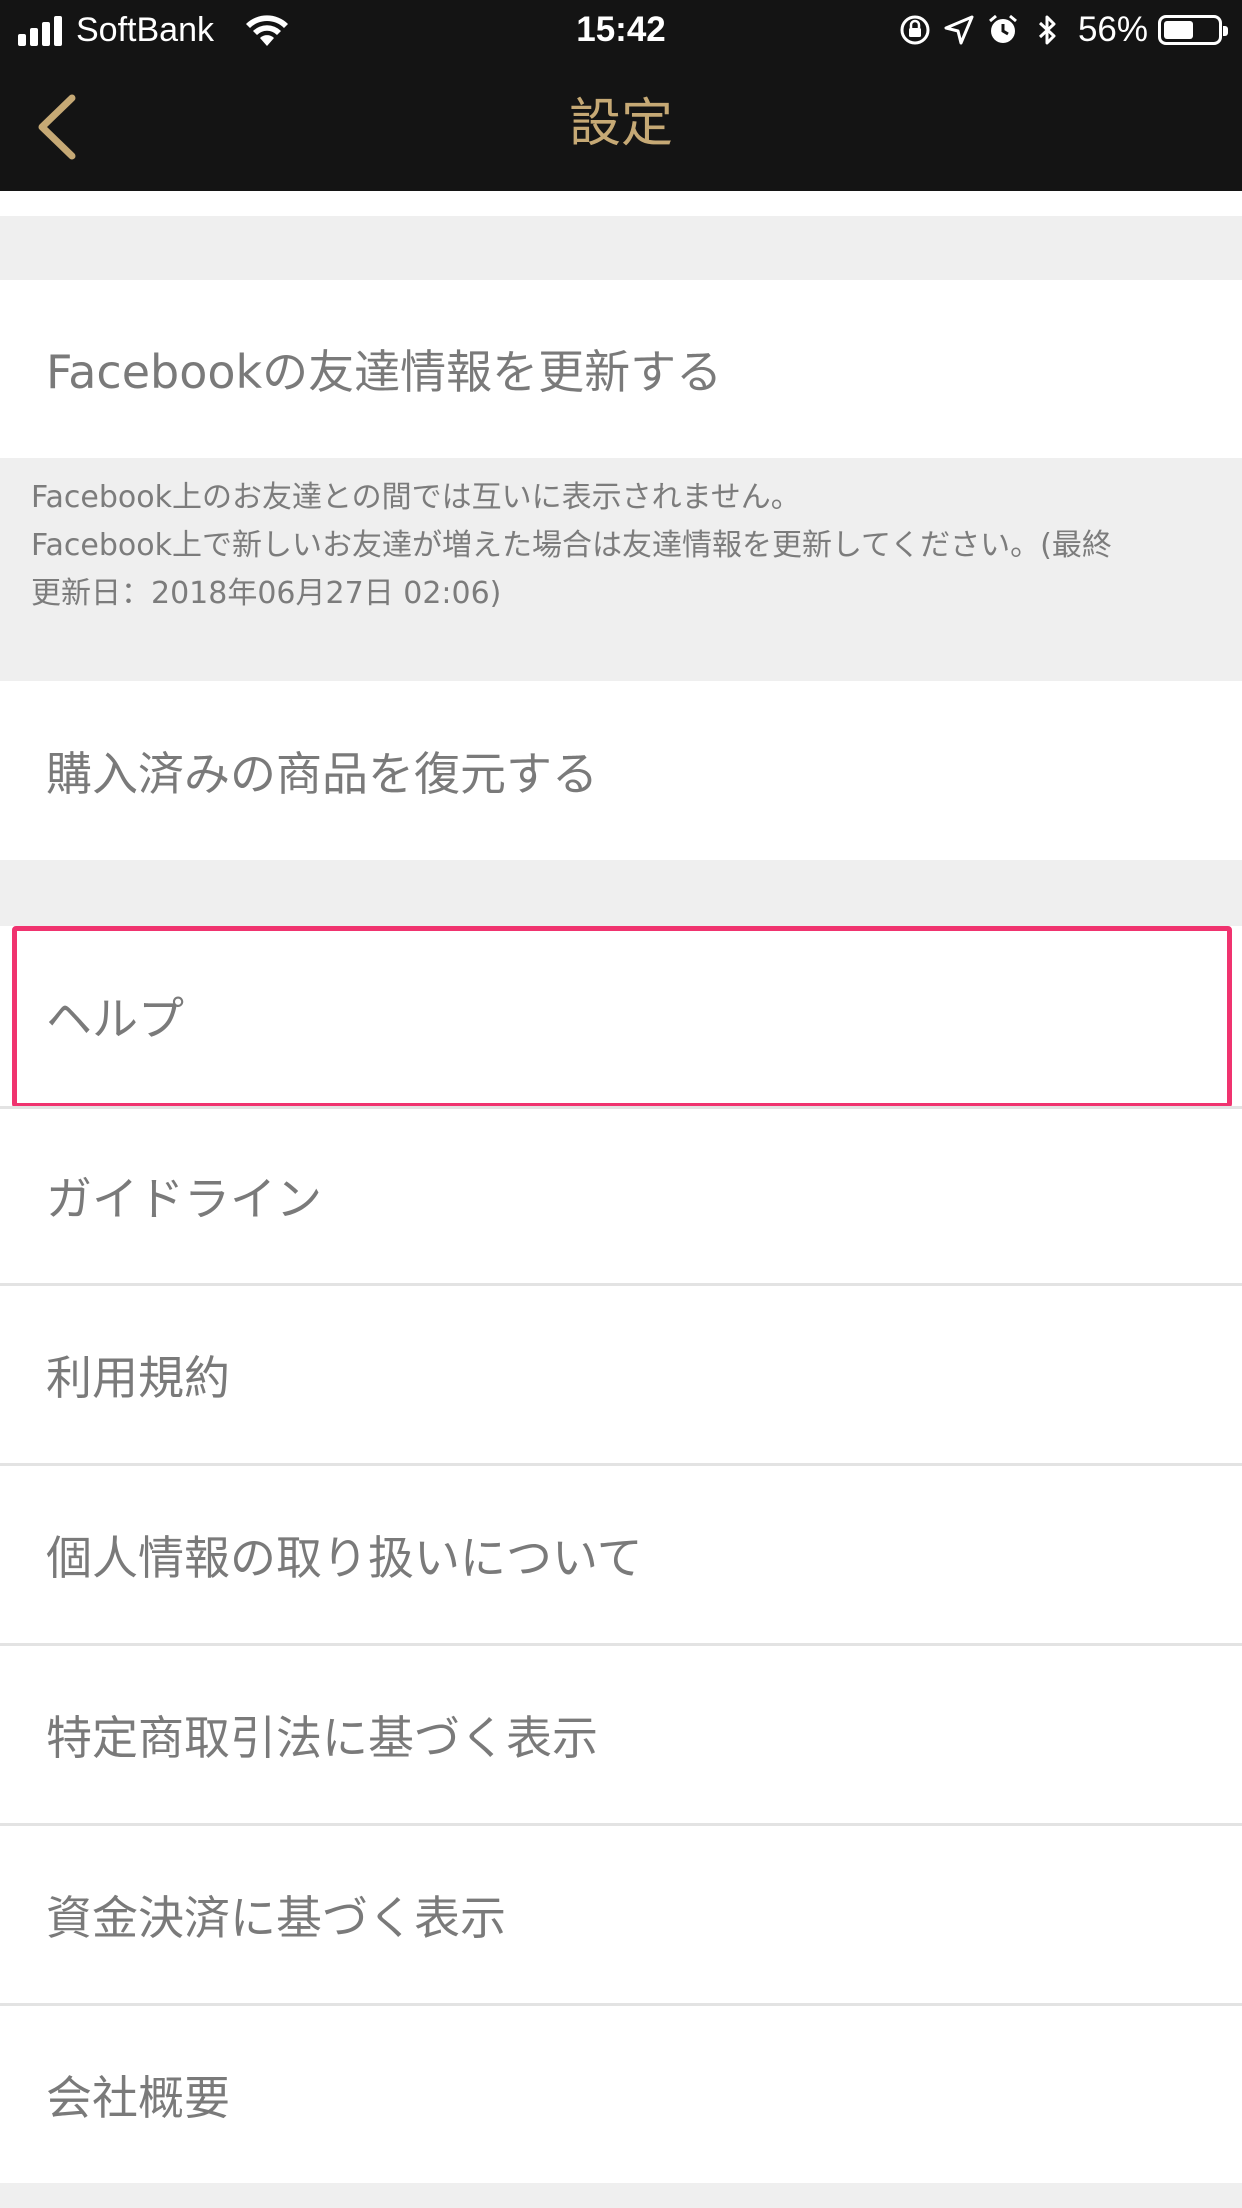 This screenshot has height=2208, width=1242. Describe the element at coordinates (621, 2094) in the screenshot. I see `company-row: 会社概要` at that location.